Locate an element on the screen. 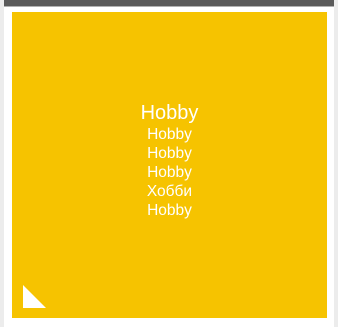 The height and width of the screenshot is (327, 338). top-edge-line is located at coordinates (169, 6).